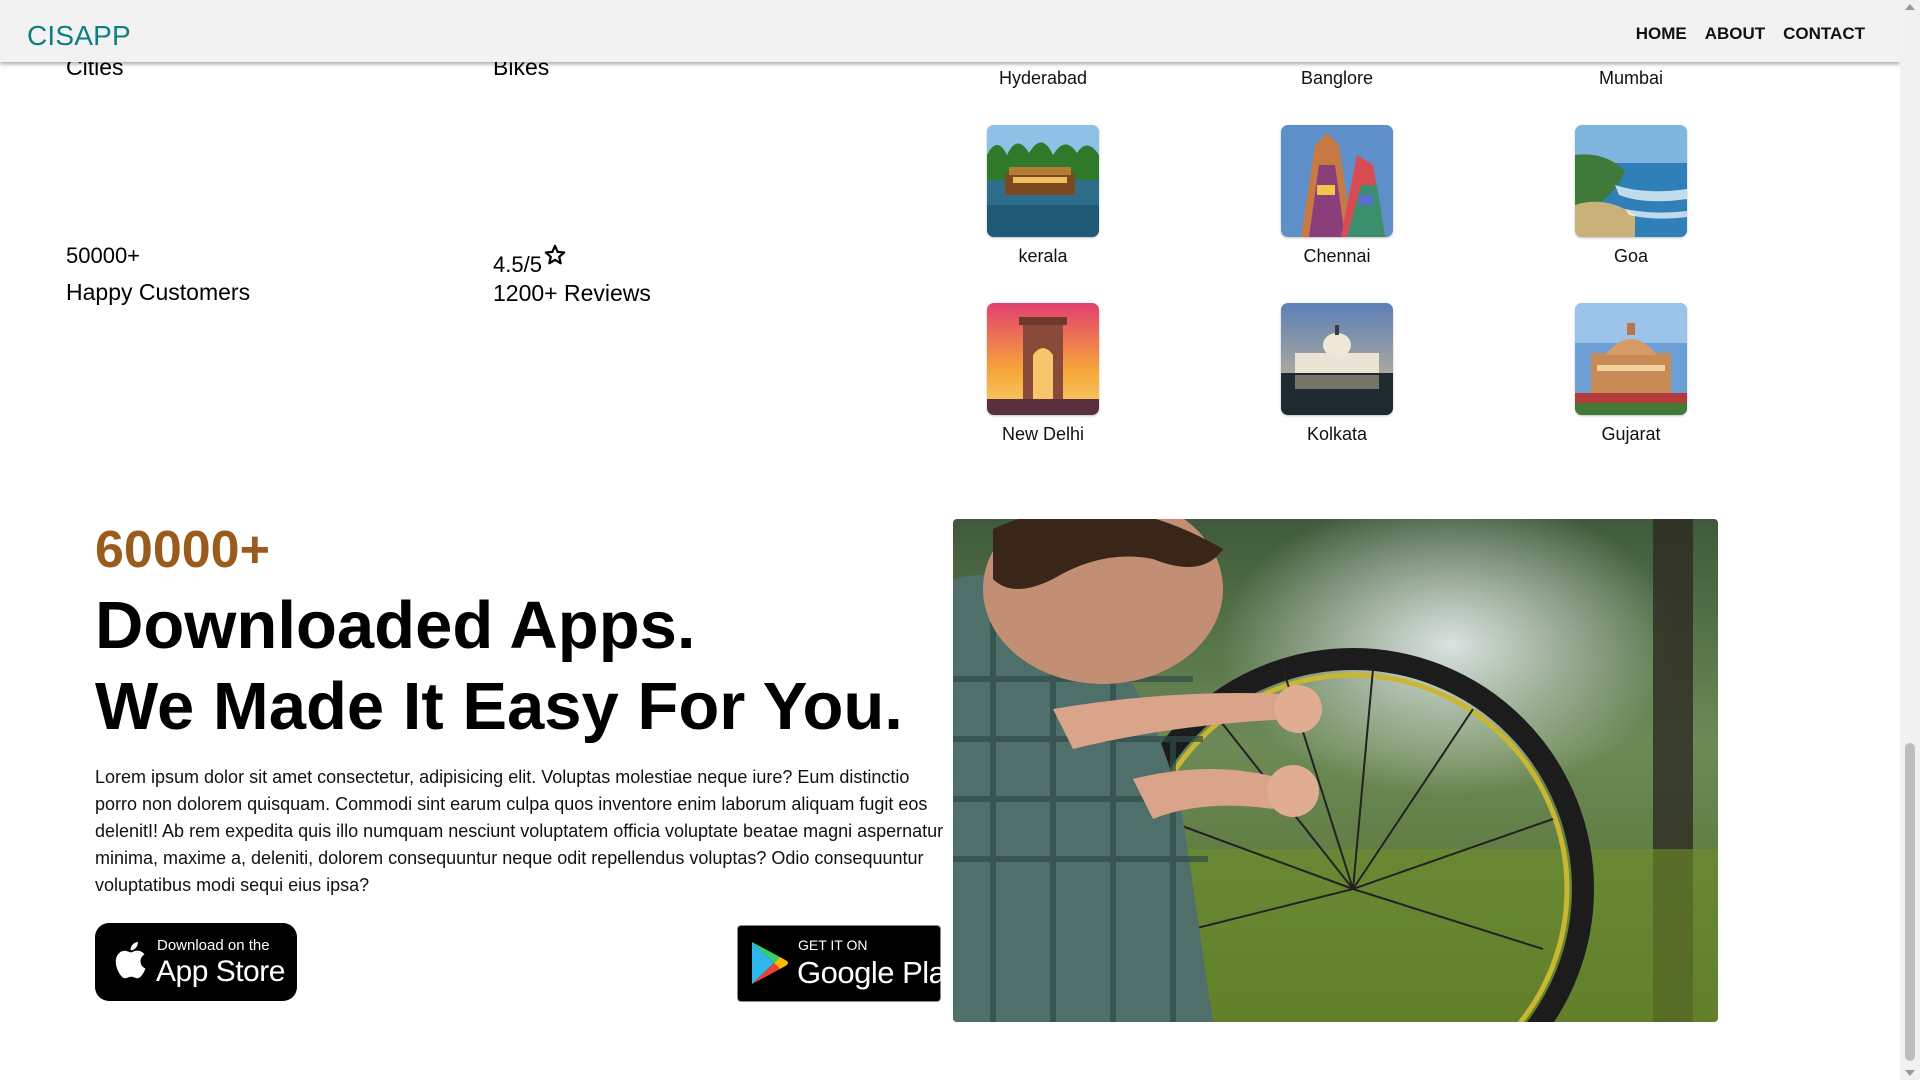 The width and height of the screenshot is (1920, 1080). Describe the element at coordinates (1631, 359) in the screenshot. I see `gujarat-image` at that location.